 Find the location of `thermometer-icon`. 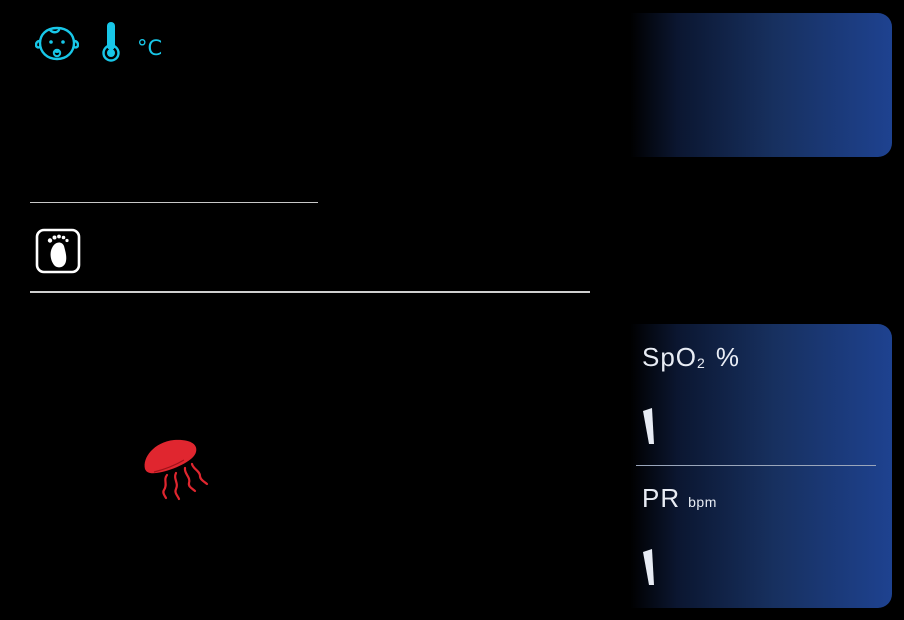

thermometer-icon is located at coordinates (111, 42).